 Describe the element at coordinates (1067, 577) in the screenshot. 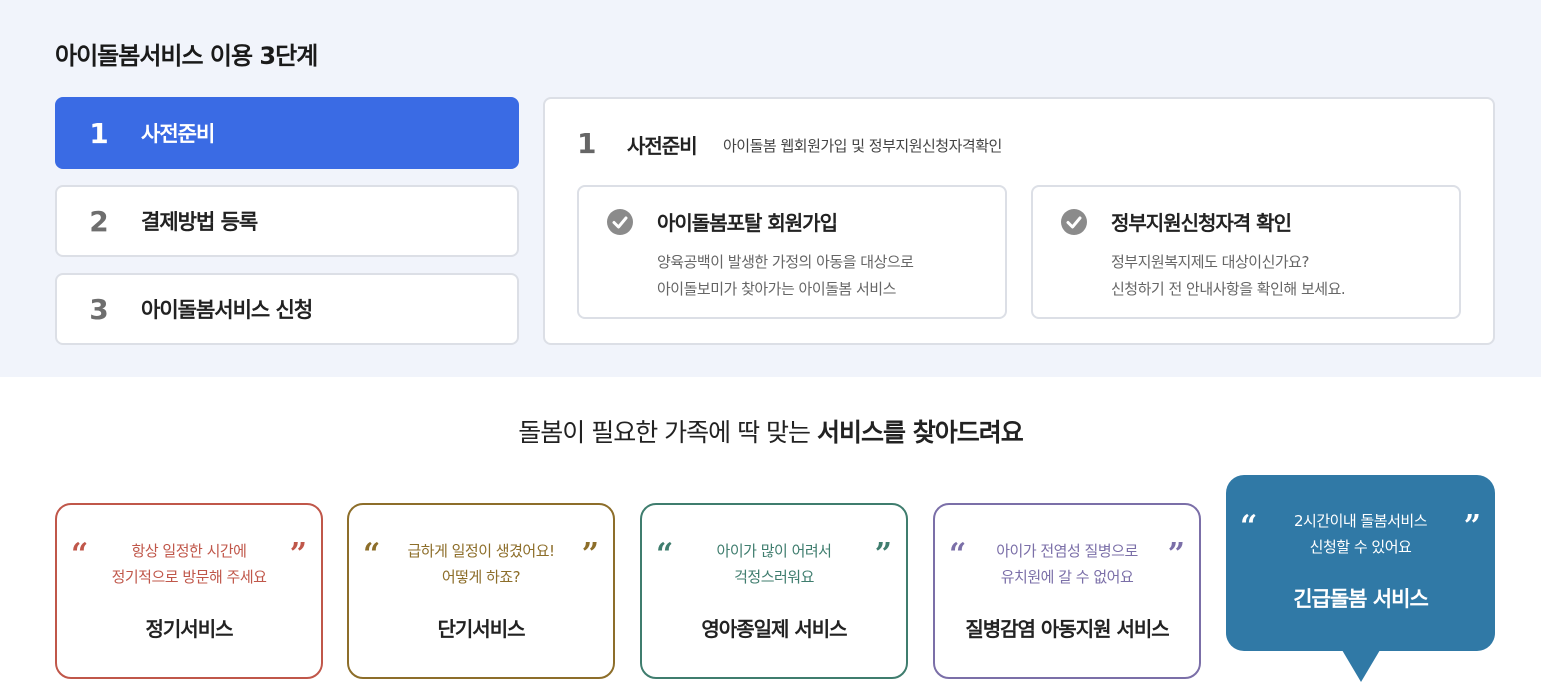

I see `service-quote-line: 유치원에 갈 수 없어요` at that location.